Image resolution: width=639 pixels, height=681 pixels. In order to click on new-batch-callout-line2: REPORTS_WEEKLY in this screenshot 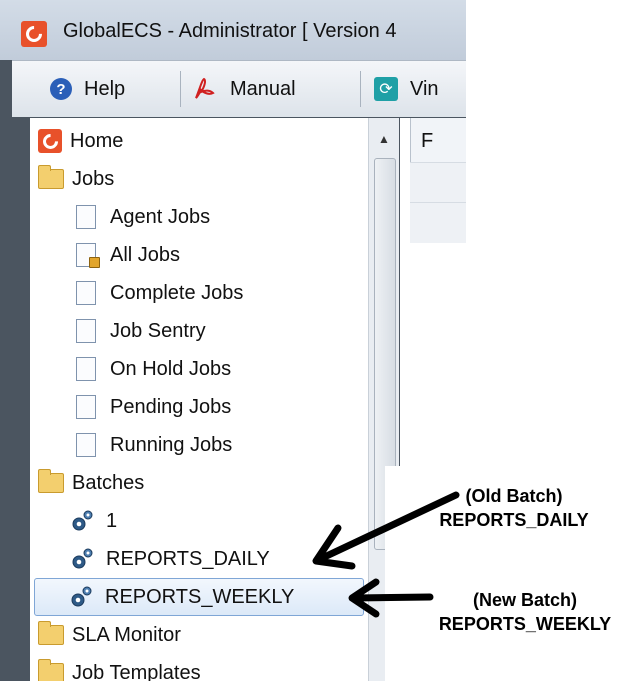, I will do `click(525, 624)`.